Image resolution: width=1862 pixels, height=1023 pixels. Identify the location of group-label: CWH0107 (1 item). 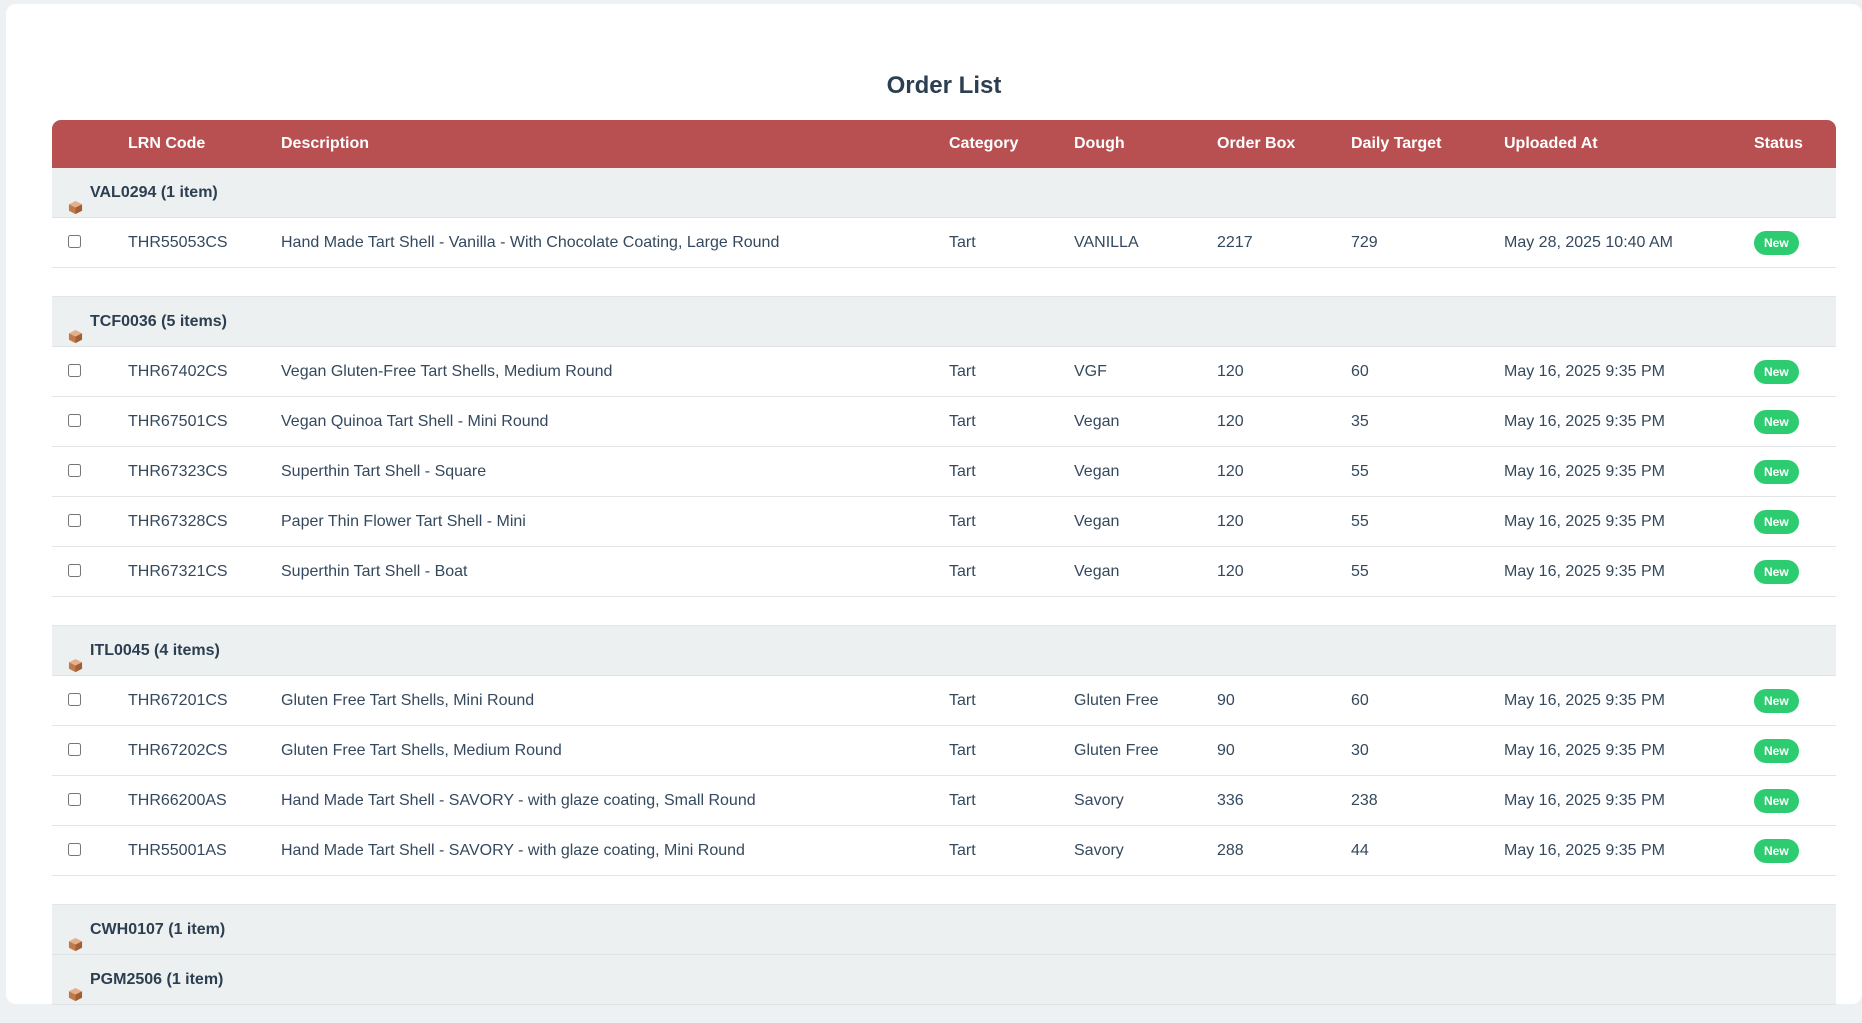
(158, 929).